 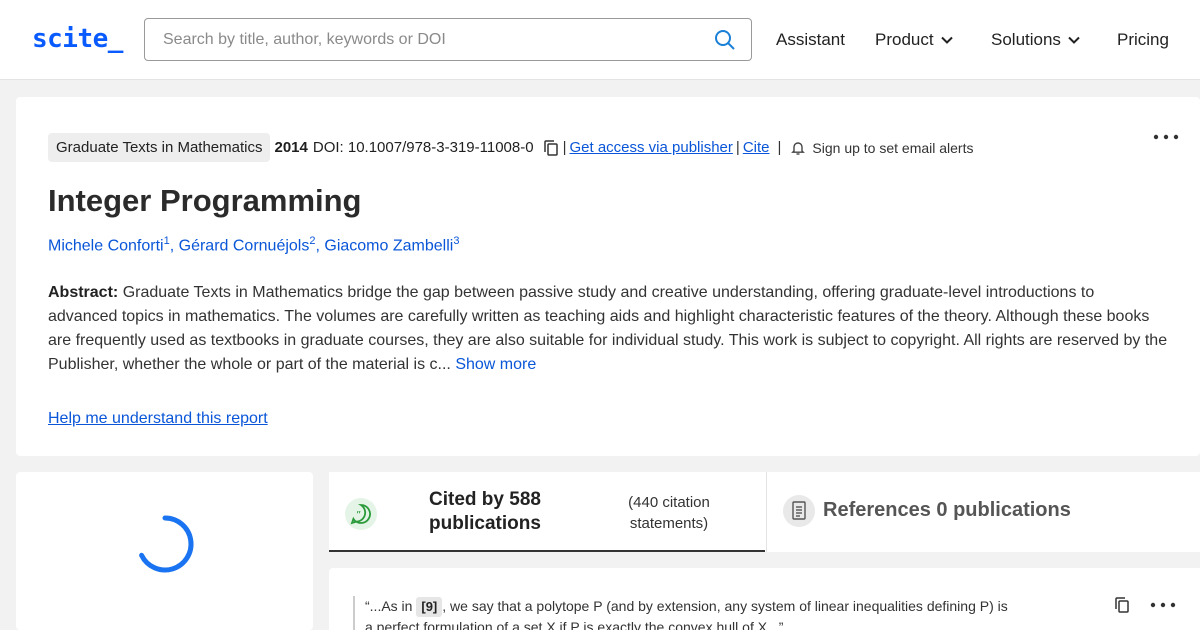 I want to click on bell-icon, so click(x=798, y=148).